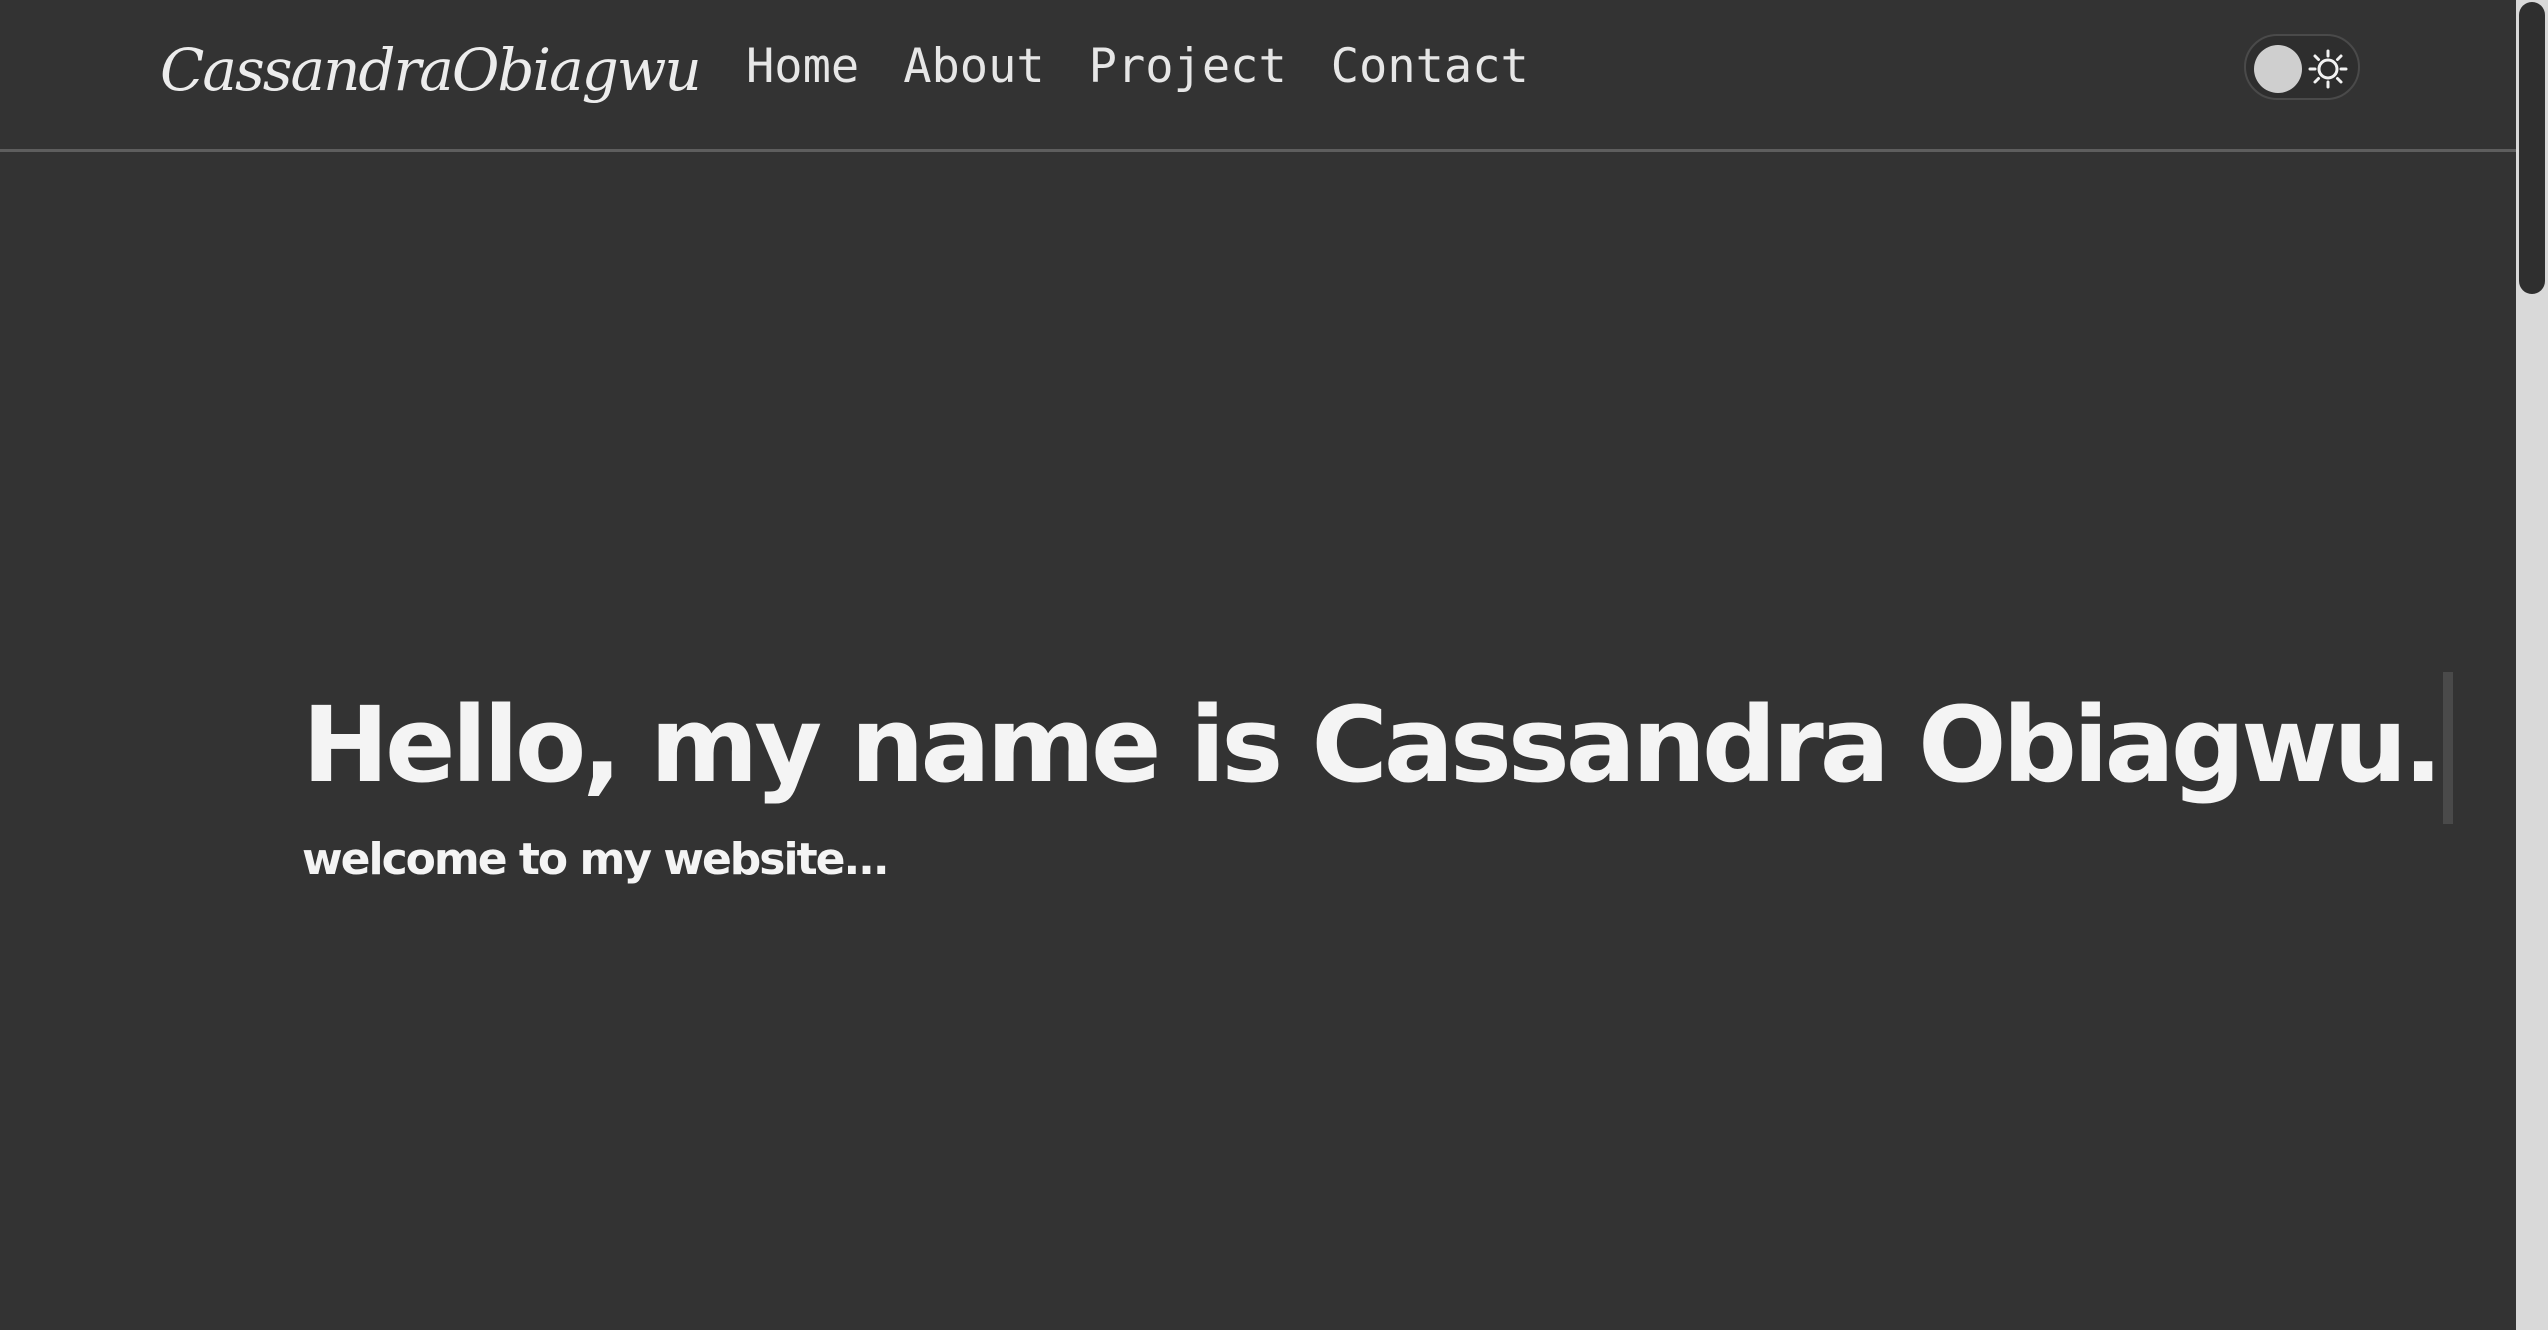  I want to click on theme-toggle, so click(2302, 67).